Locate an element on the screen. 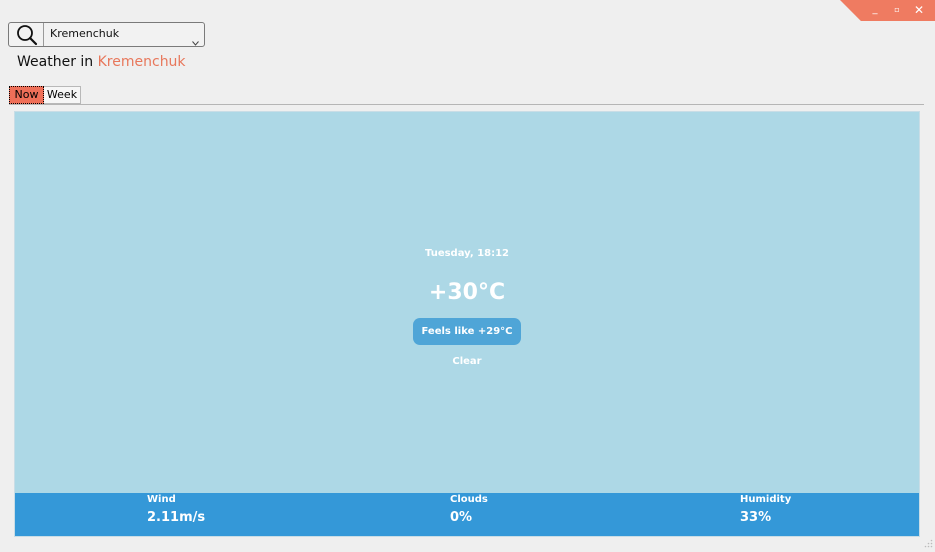  city-select-value: Kremenchuk is located at coordinates (85, 33).